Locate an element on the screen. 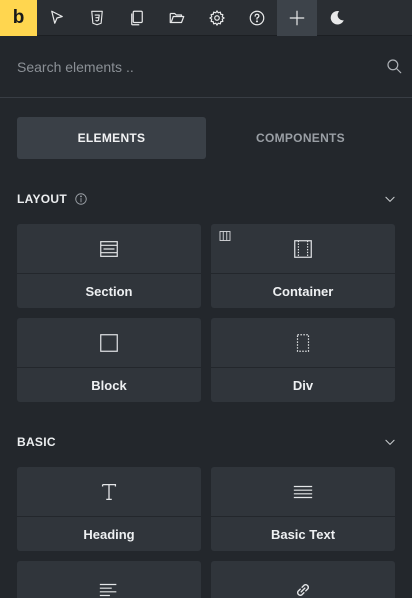 This screenshot has width=412, height=598. moon-icon is located at coordinates (337, 18).